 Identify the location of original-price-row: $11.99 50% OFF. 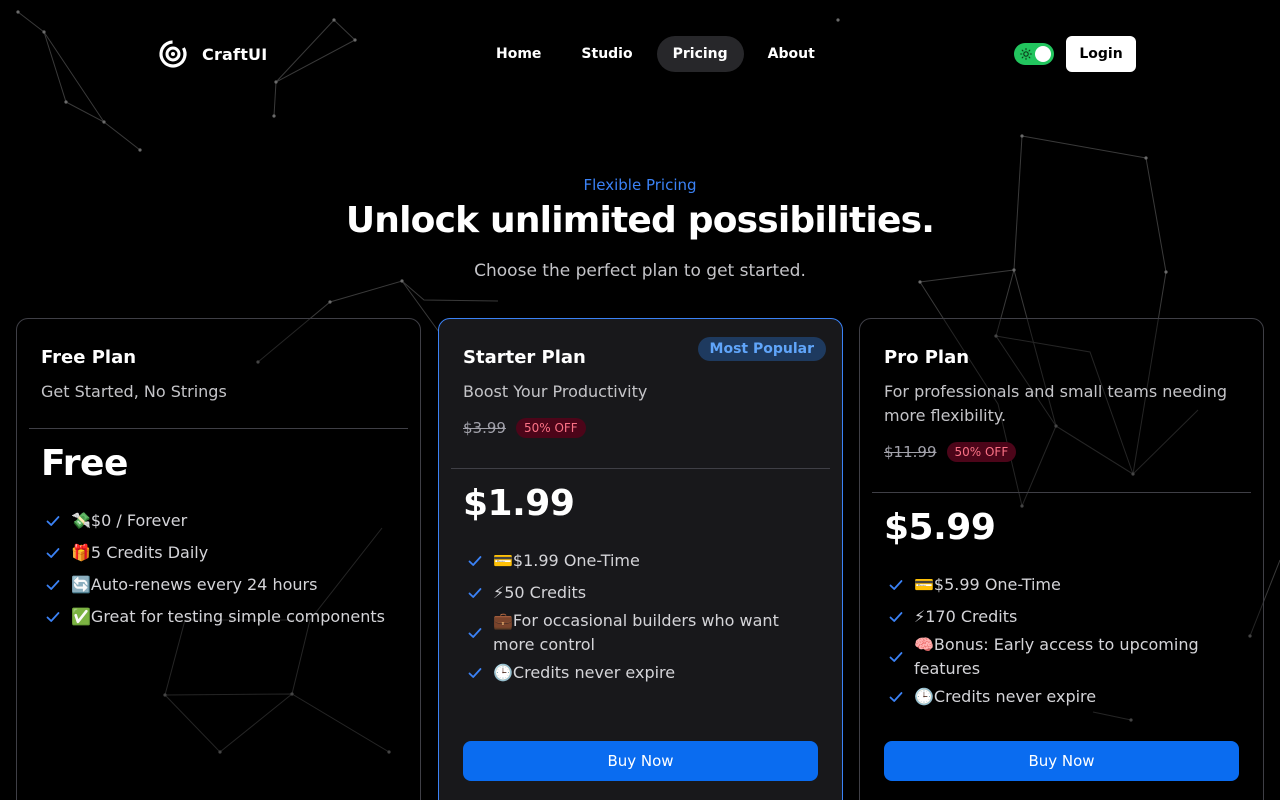
(1061, 452).